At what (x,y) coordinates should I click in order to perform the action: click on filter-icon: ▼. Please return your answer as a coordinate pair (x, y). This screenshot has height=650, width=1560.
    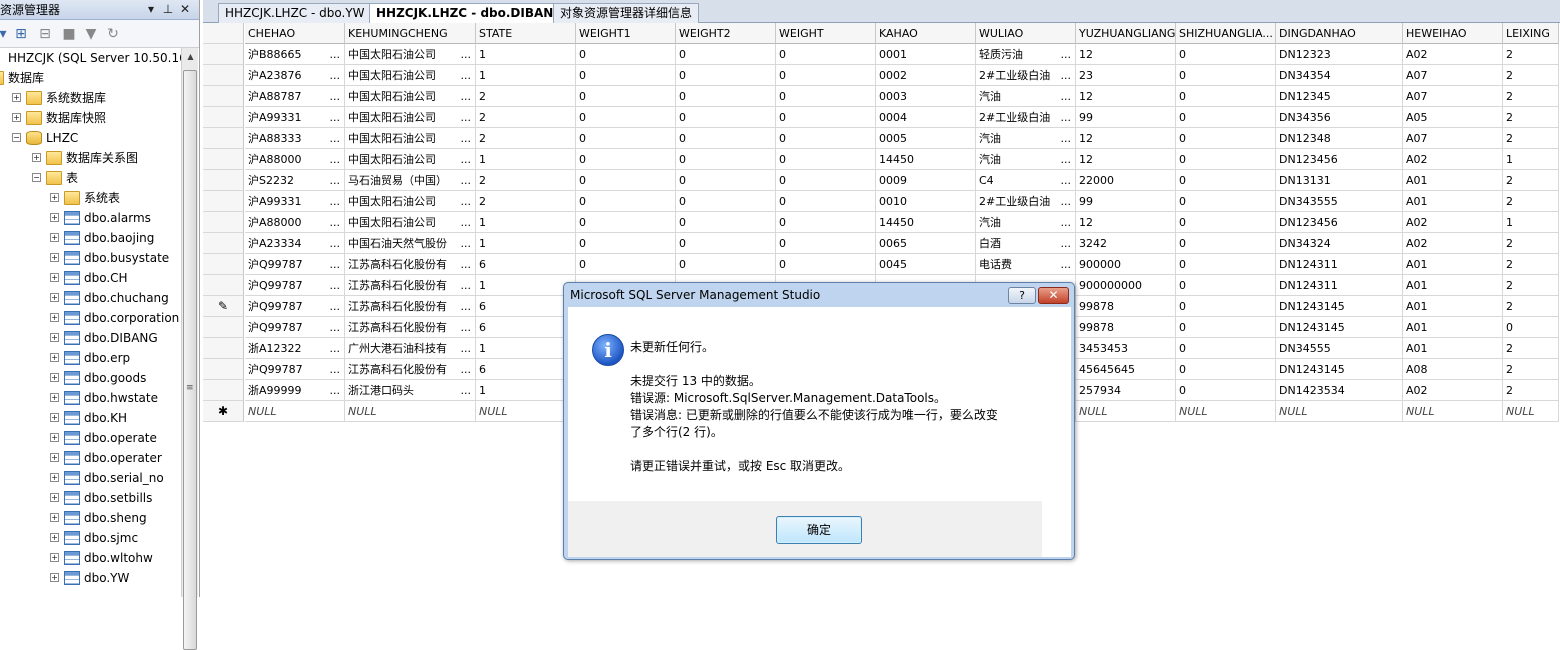
    Looking at the image, I should click on (91, 34).